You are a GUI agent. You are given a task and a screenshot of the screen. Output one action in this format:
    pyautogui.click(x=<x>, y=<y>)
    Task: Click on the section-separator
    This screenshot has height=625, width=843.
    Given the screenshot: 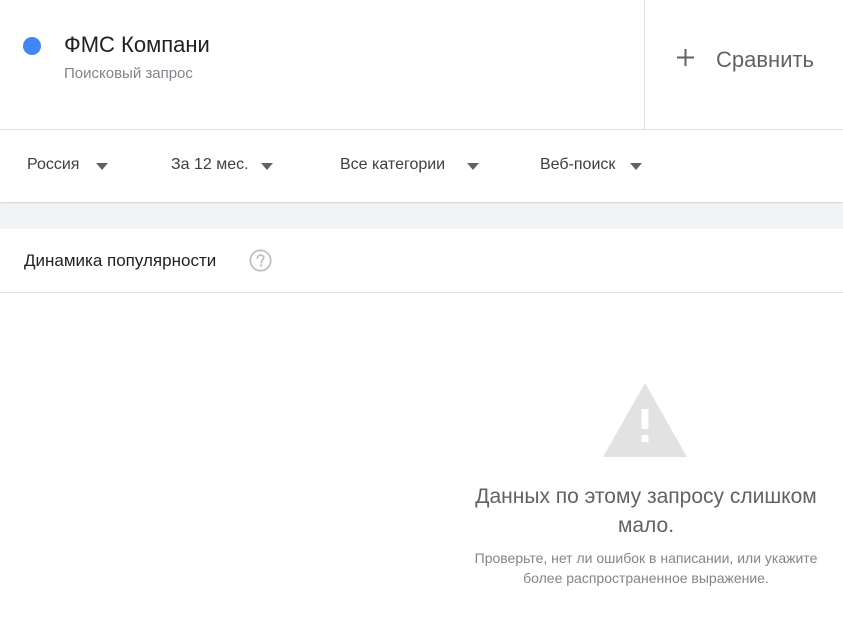 What is the action you would take?
    pyautogui.click(x=421, y=216)
    